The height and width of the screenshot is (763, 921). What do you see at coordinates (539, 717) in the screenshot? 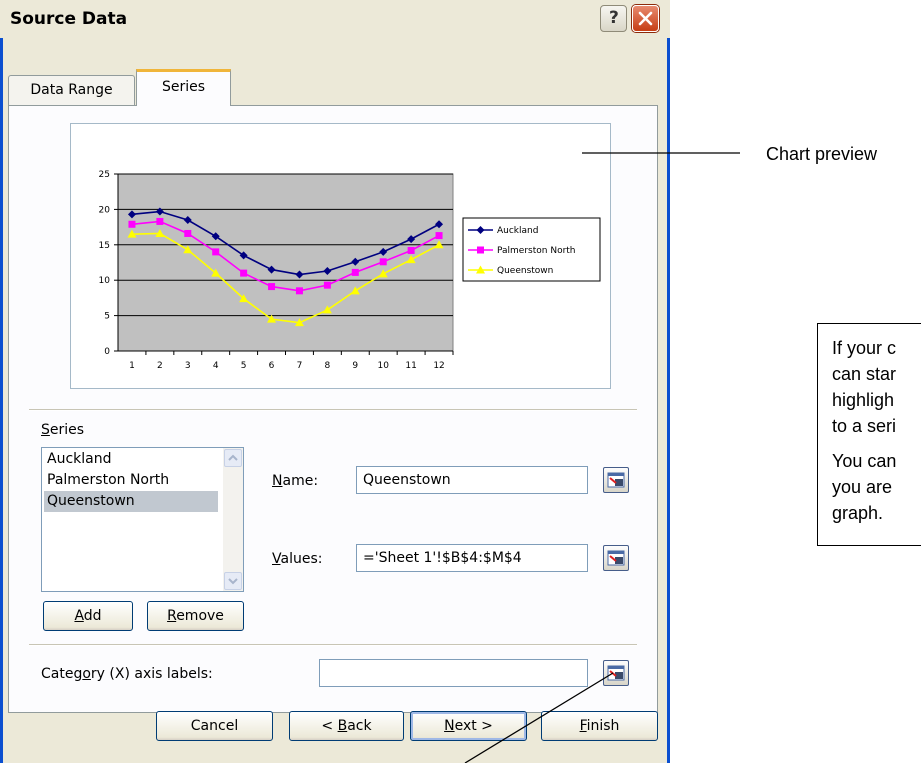
I see `category-pointer` at bounding box center [539, 717].